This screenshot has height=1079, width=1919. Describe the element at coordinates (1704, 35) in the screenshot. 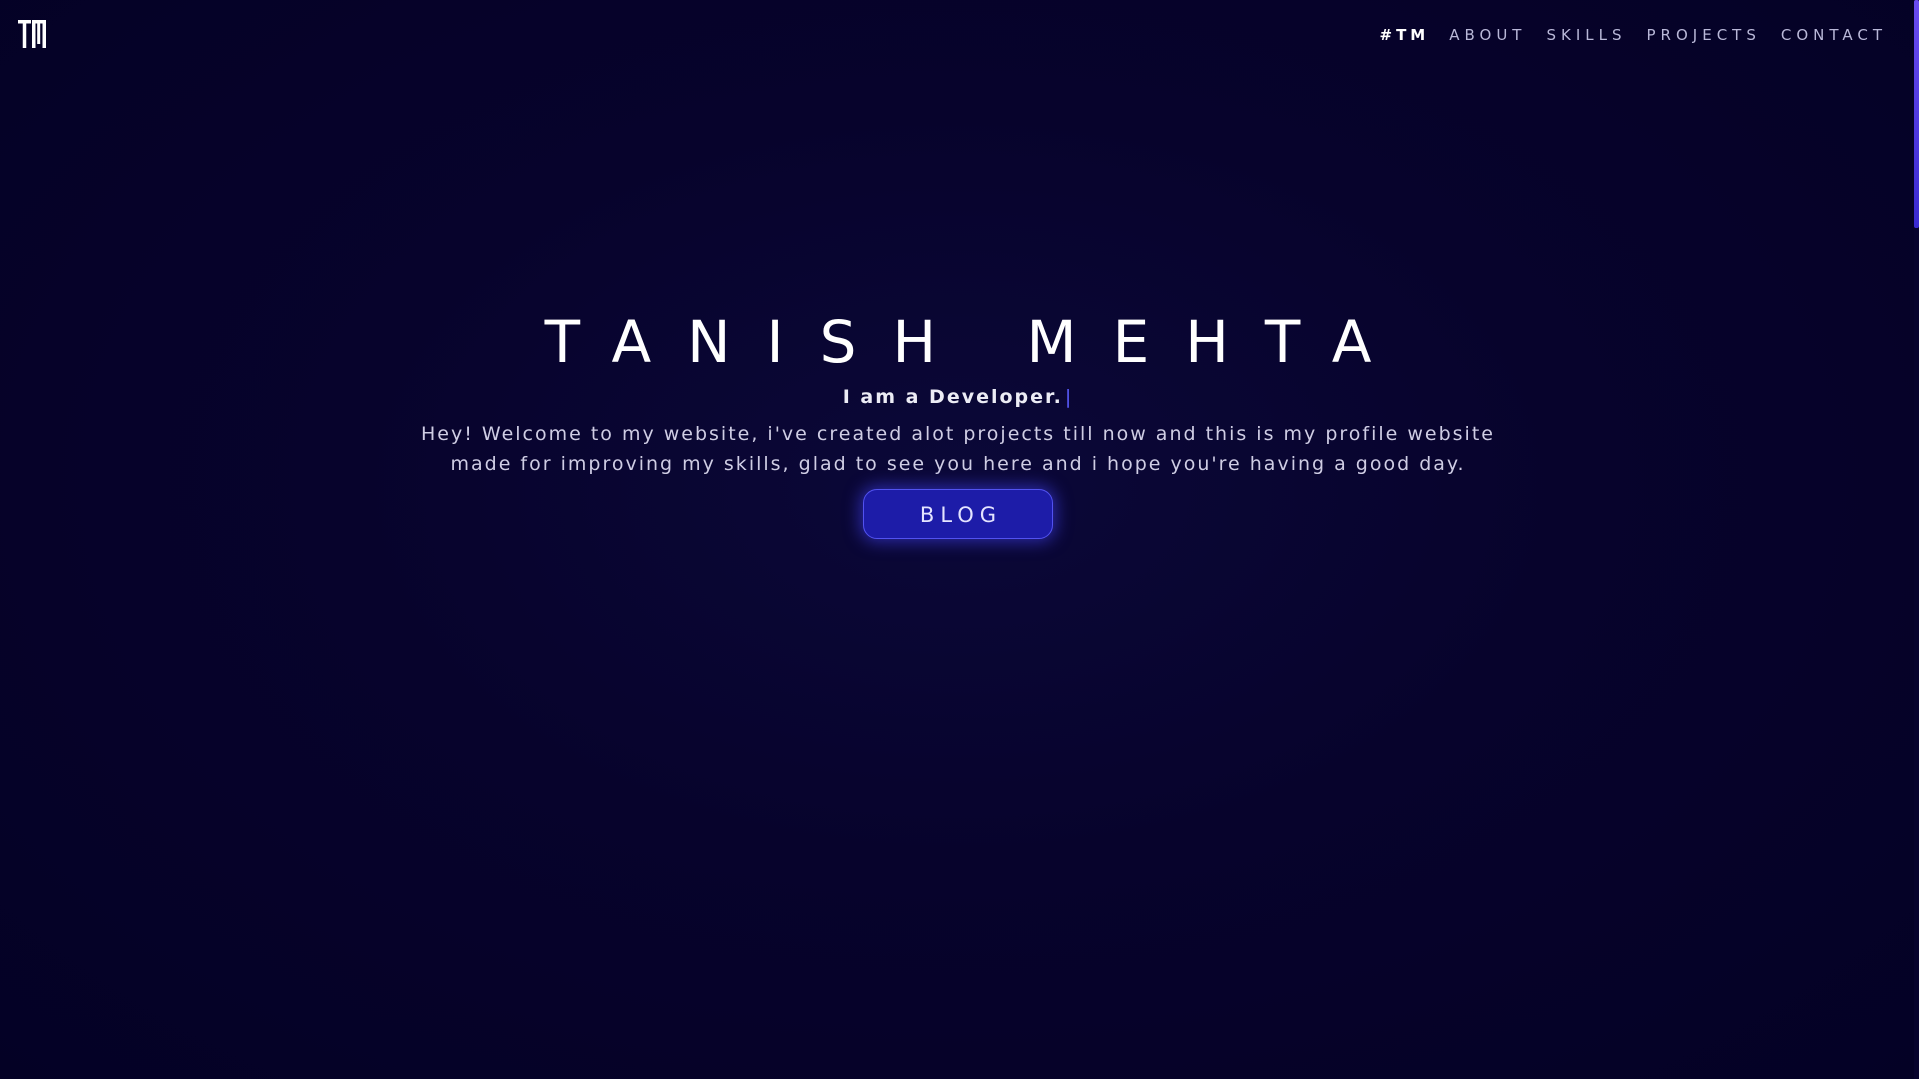

I see `nav-item-projects: PROJECTS` at that location.